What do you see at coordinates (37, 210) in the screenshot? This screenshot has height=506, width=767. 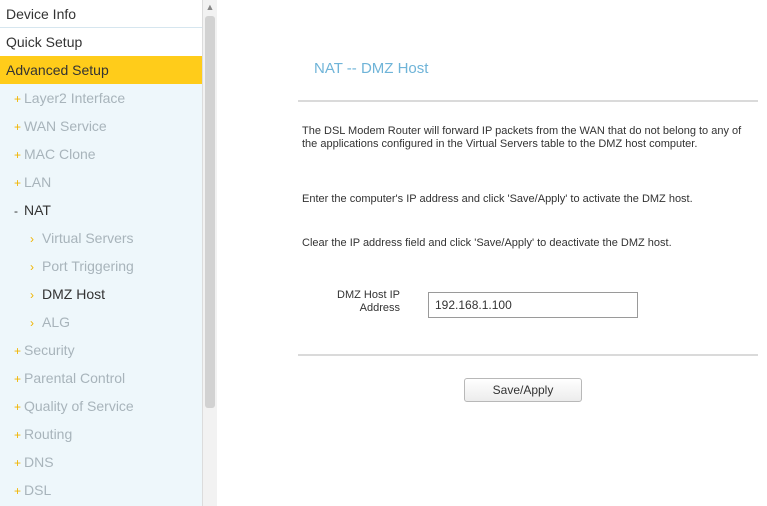 I see `menu-label: NAT` at bounding box center [37, 210].